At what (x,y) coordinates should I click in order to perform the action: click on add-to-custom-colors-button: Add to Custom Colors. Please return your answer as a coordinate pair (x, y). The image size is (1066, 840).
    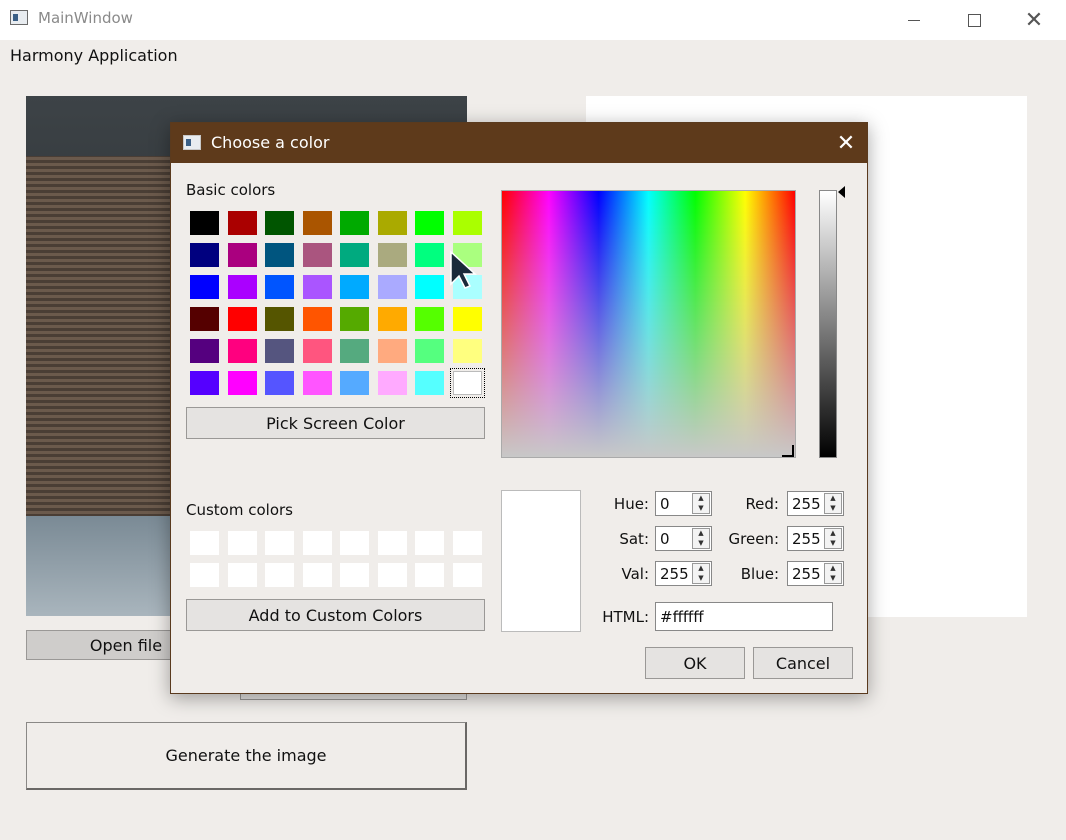
    Looking at the image, I should click on (335, 615).